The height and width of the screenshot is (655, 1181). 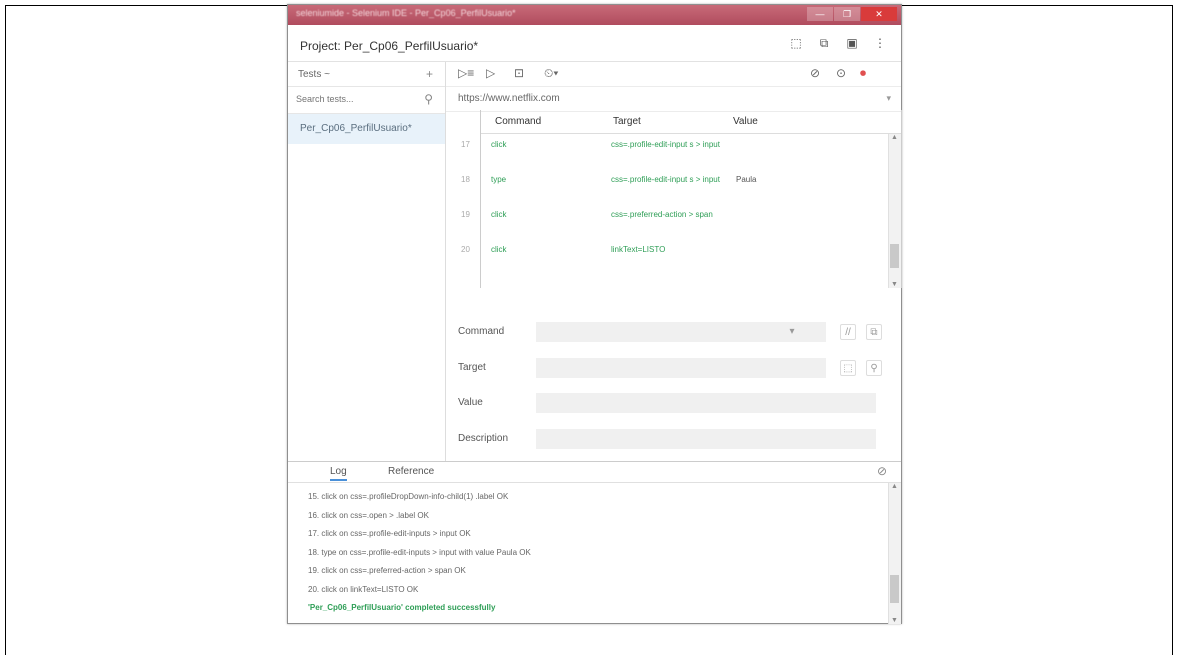 What do you see at coordinates (673, 99) in the screenshot?
I see `base-url-field: https://www.netflix.com ▾` at bounding box center [673, 99].